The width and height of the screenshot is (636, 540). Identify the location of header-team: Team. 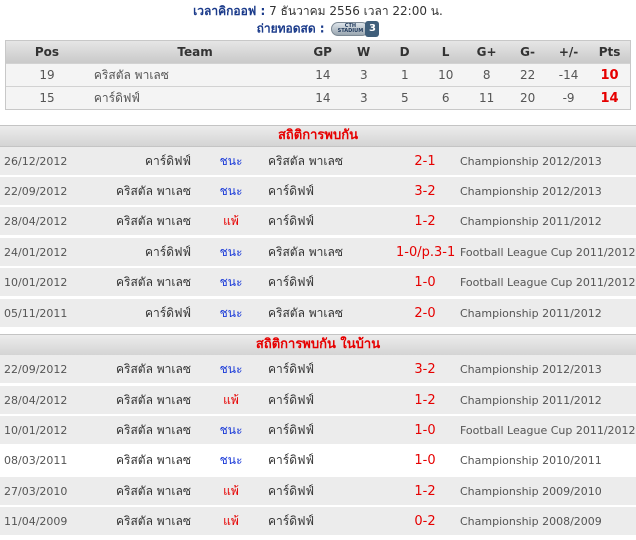
(195, 52).